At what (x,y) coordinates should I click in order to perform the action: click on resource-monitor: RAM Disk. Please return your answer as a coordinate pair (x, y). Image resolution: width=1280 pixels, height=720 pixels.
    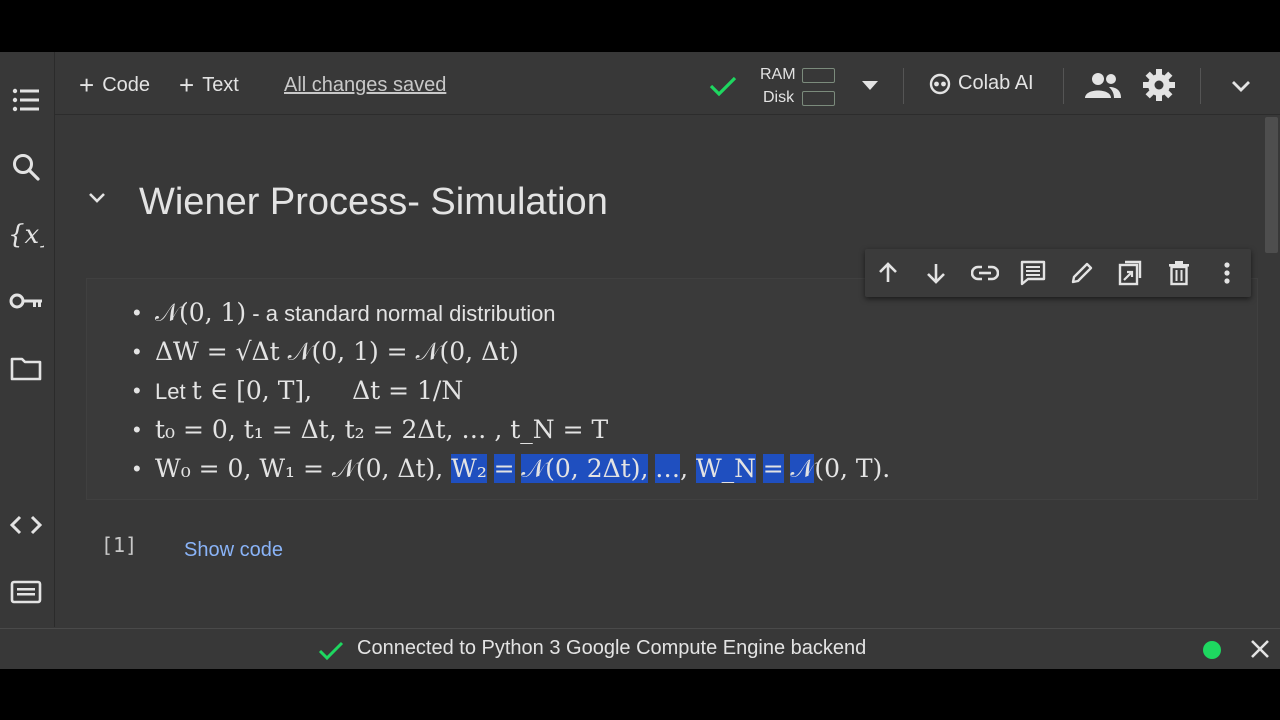
    Looking at the image, I should click on (800, 86).